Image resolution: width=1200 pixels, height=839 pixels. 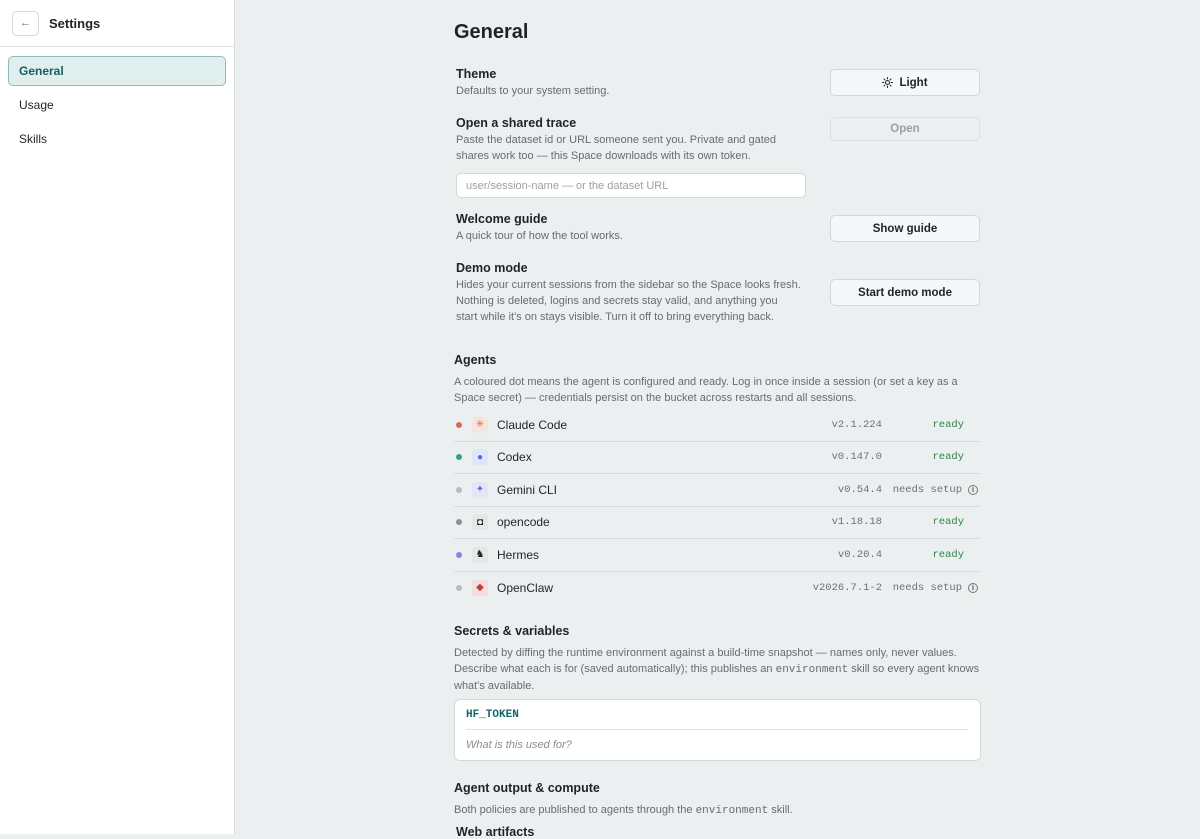 I want to click on hermes-icon: ♞, so click(x=480, y=554).